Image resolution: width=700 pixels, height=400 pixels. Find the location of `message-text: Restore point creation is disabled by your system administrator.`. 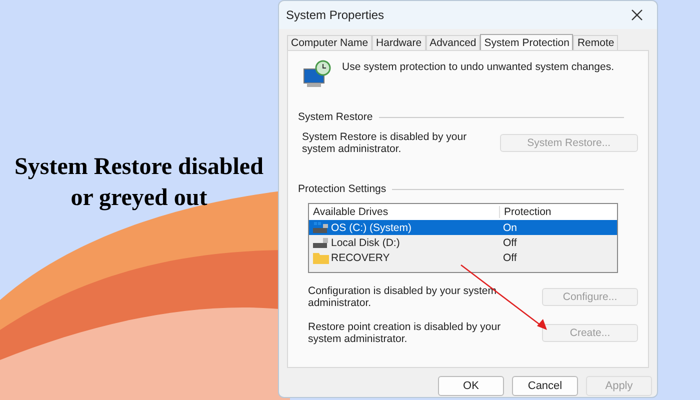

message-text: Restore point creation is disabled by your system administrator. is located at coordinates (405, 333).